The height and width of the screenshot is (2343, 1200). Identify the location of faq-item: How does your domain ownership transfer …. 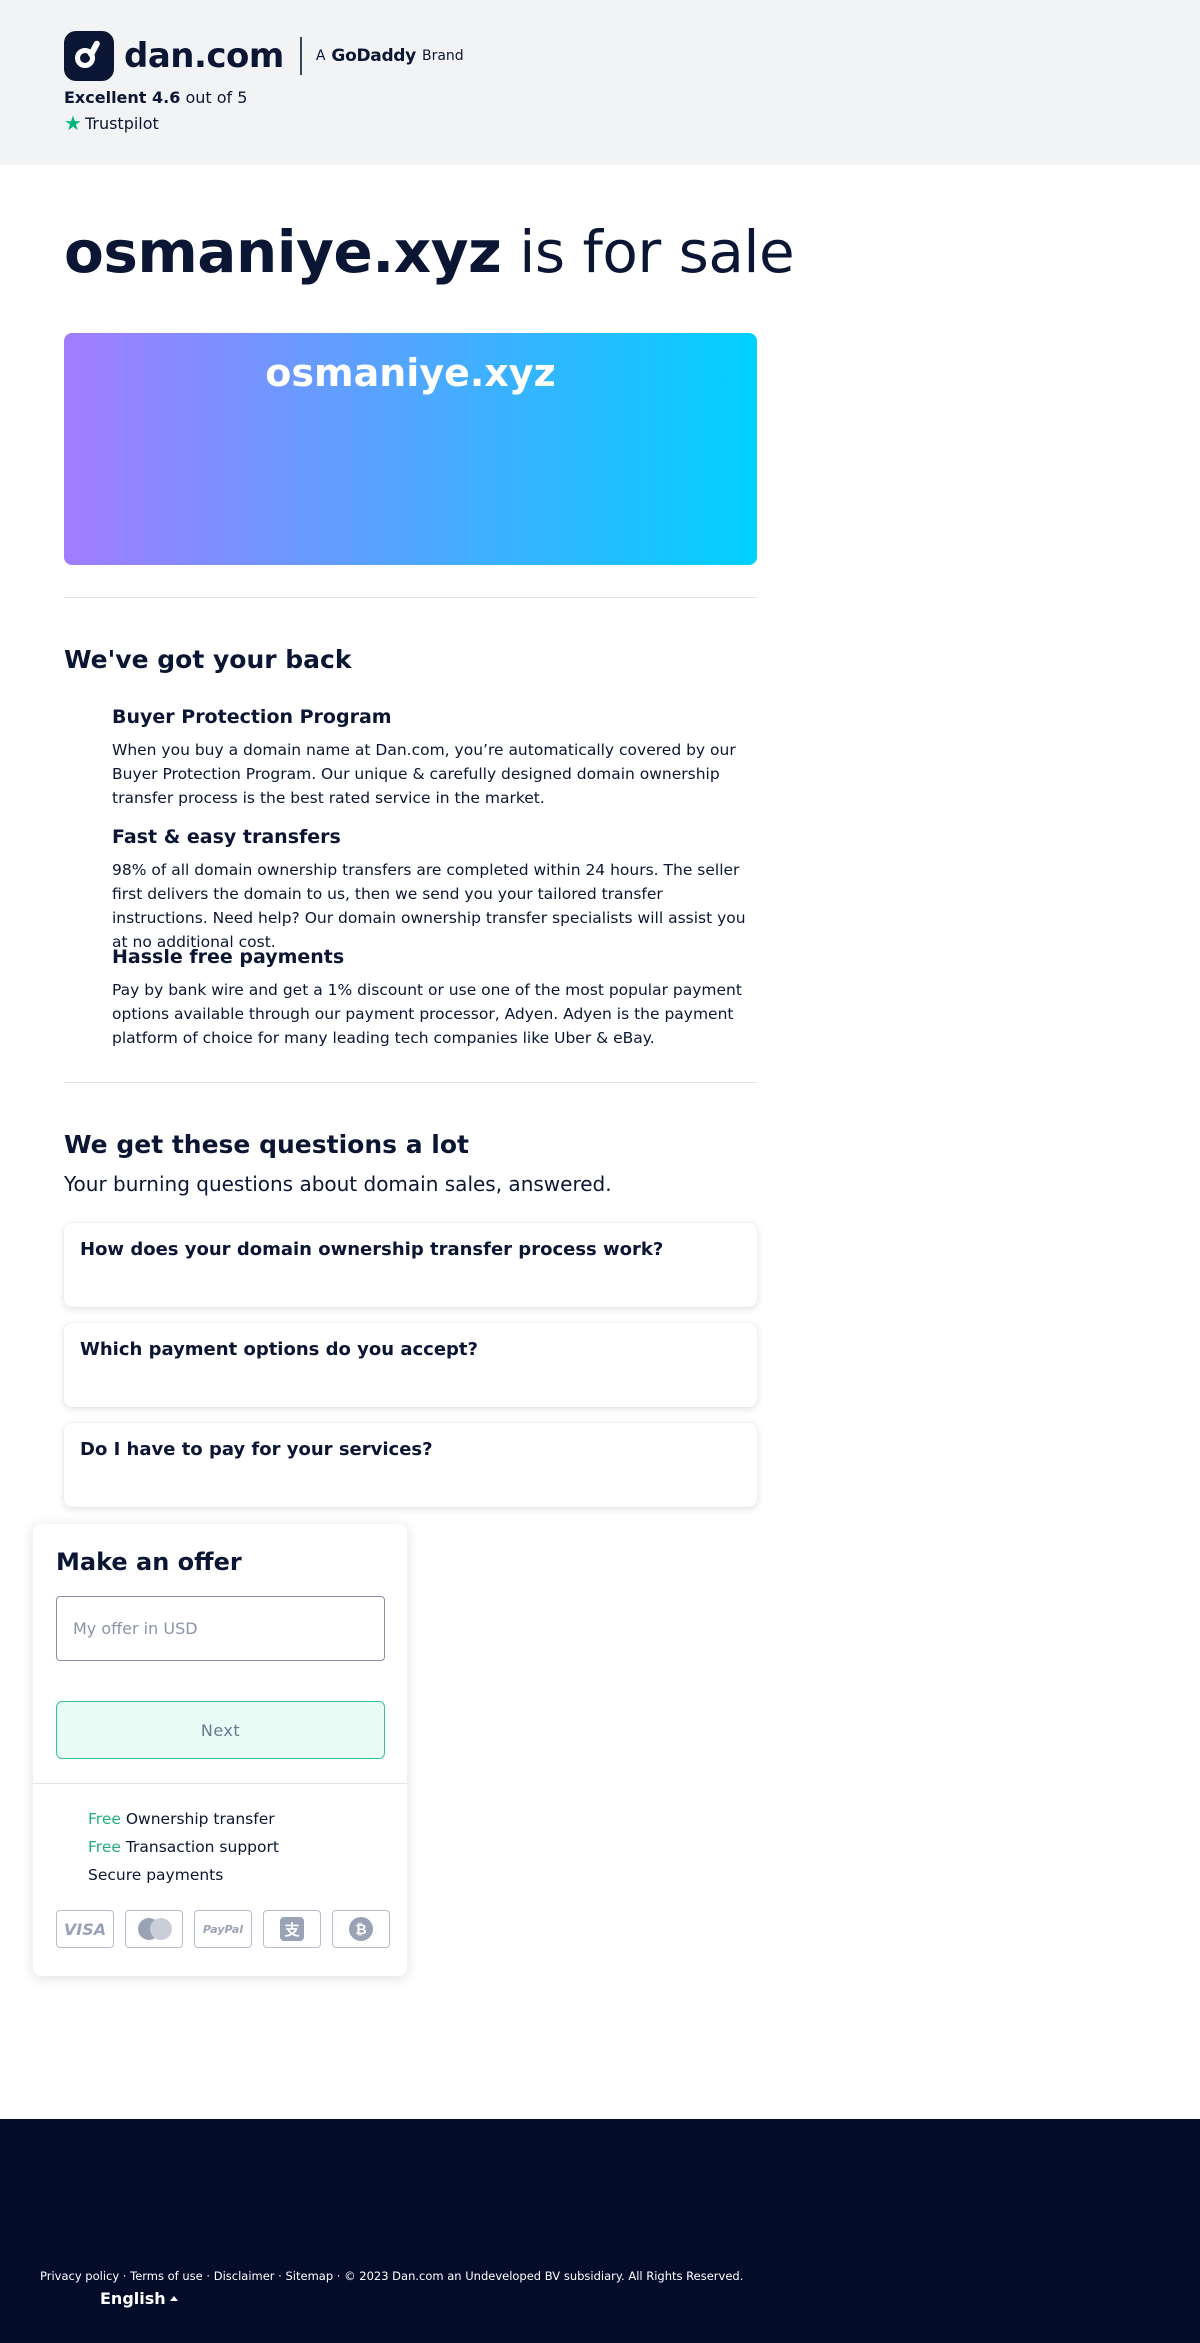
(410, 1265).